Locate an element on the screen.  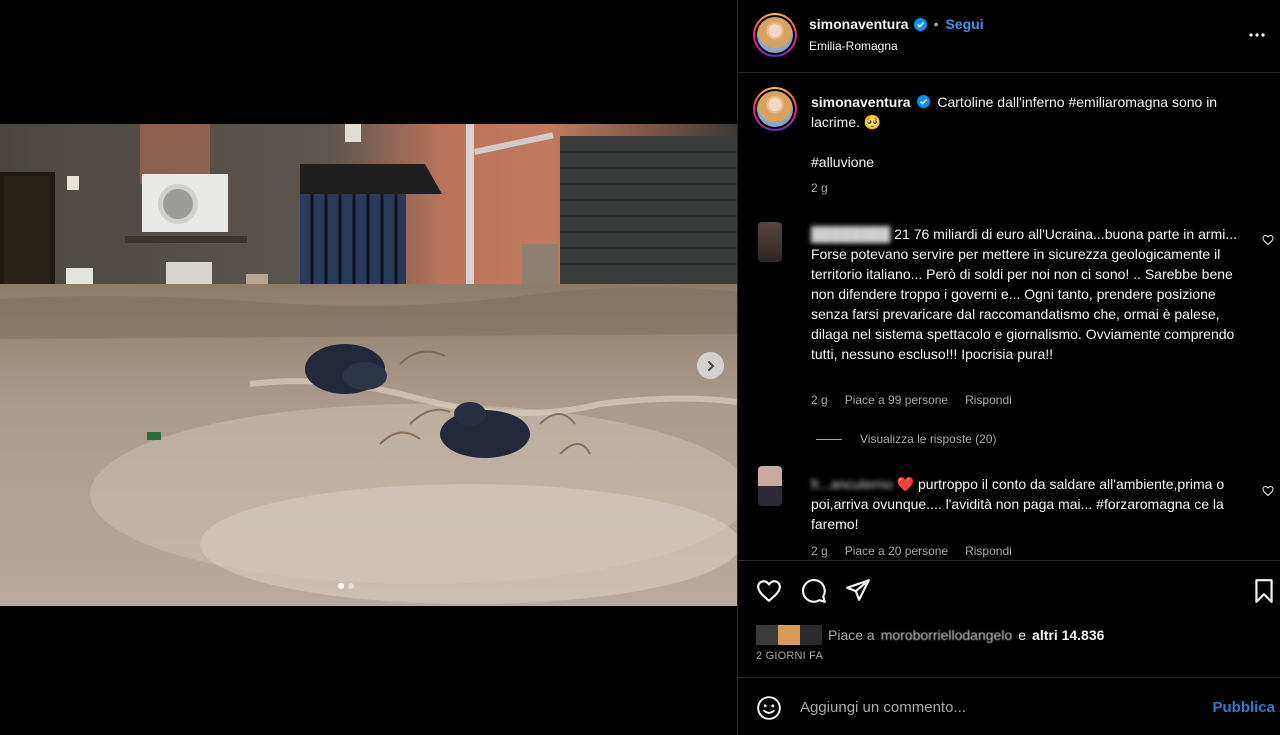
comment-2-reply: Rispondi is located at coordinates (988, 551).